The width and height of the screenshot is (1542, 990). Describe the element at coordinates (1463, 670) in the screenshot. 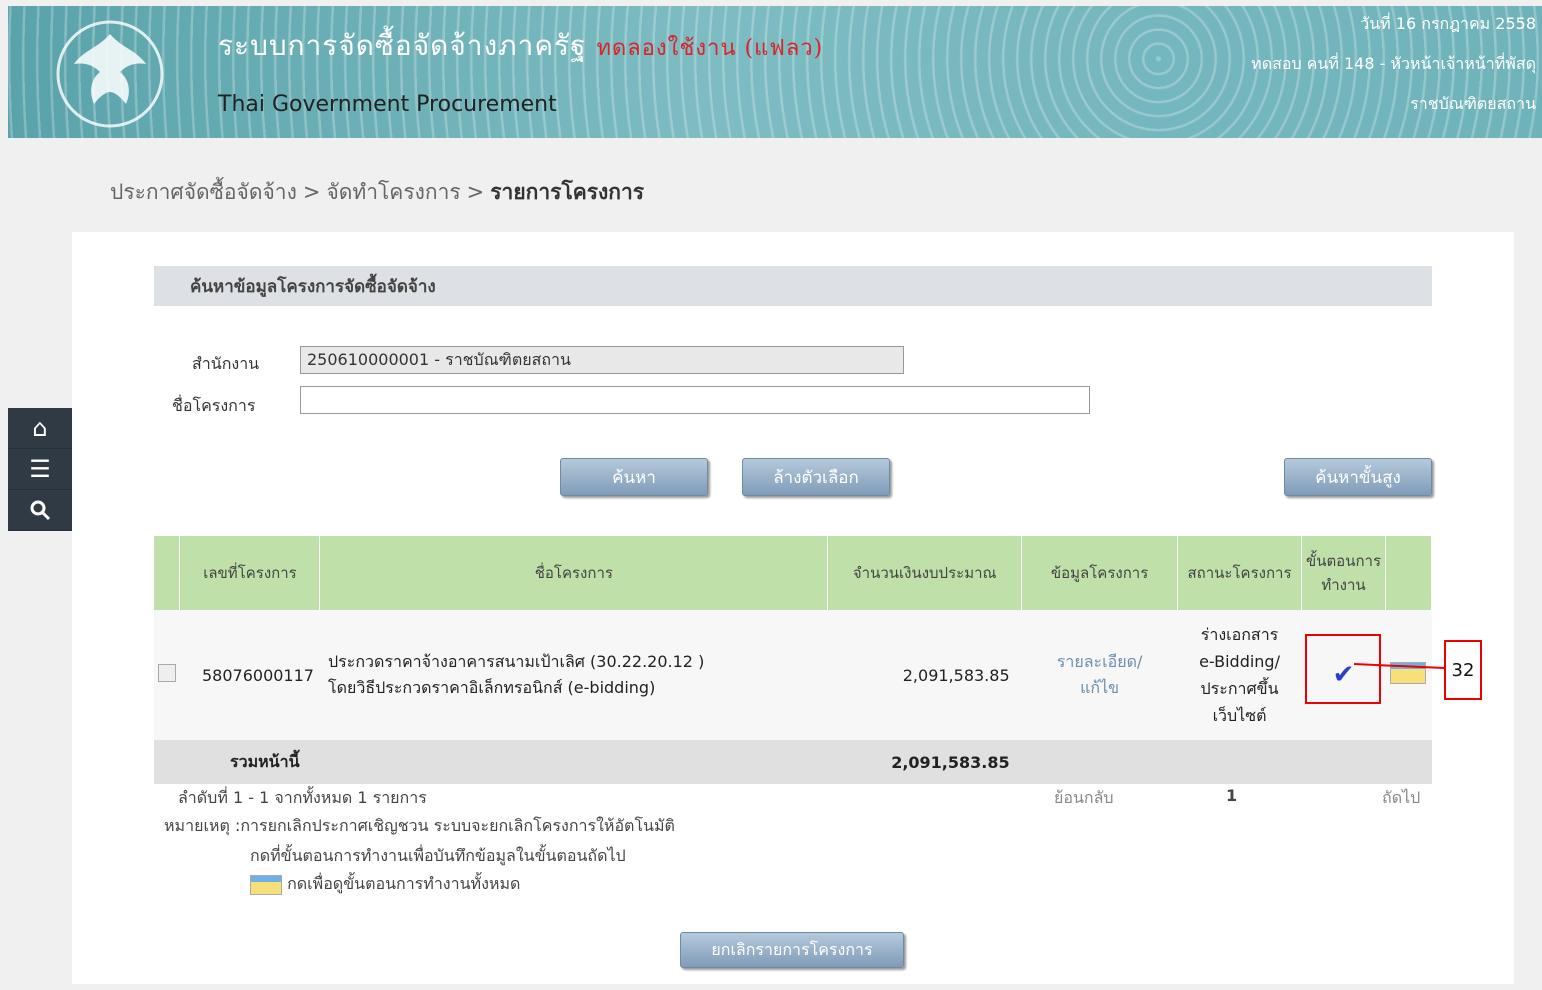

I see `callout-label: 32` at that location.